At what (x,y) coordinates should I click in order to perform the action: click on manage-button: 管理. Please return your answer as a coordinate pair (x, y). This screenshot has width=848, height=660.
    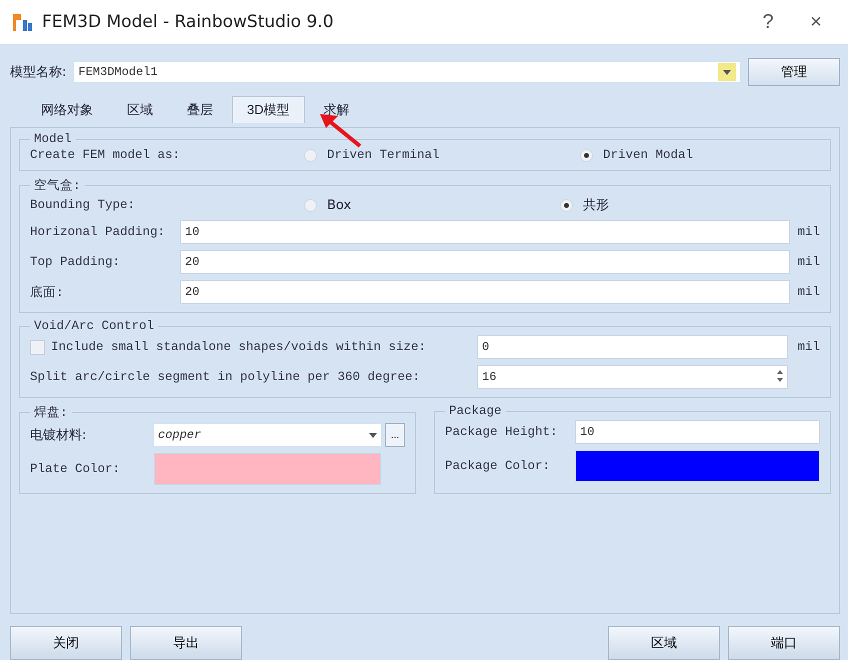
    Looking at the image, I should click on (794, 72).